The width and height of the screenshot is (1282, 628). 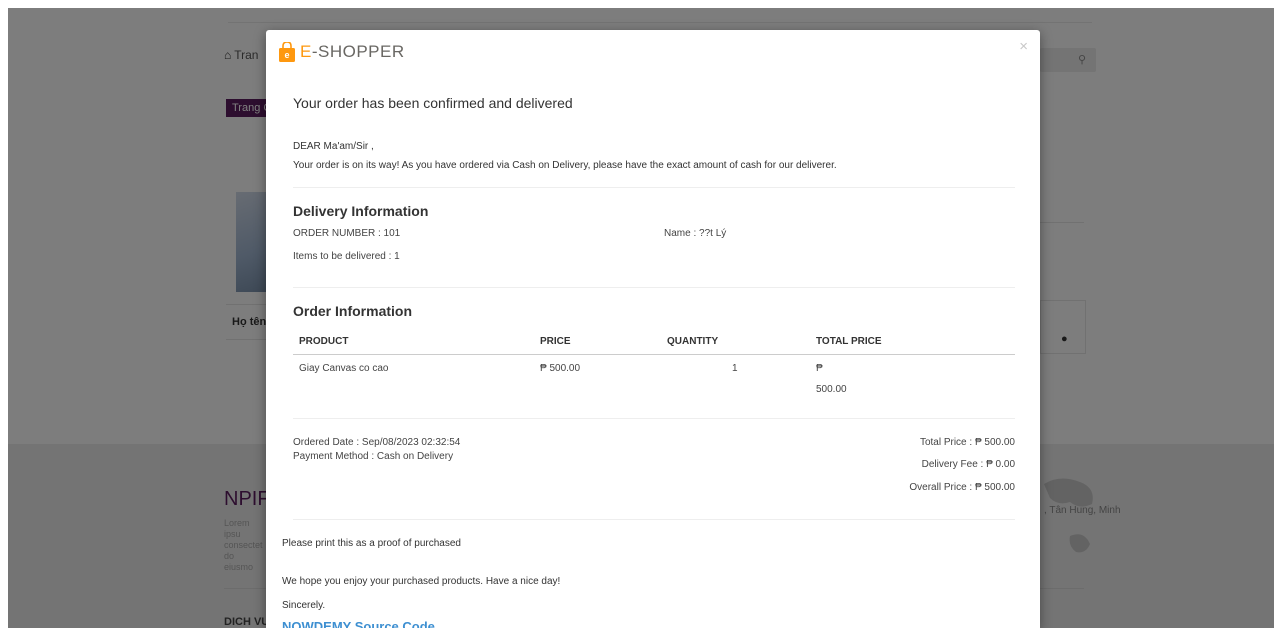 What do you see at coordinates (1023, 46) in the screenshot?
I see `close-icon: ×` at bounding box center [1023, 46].